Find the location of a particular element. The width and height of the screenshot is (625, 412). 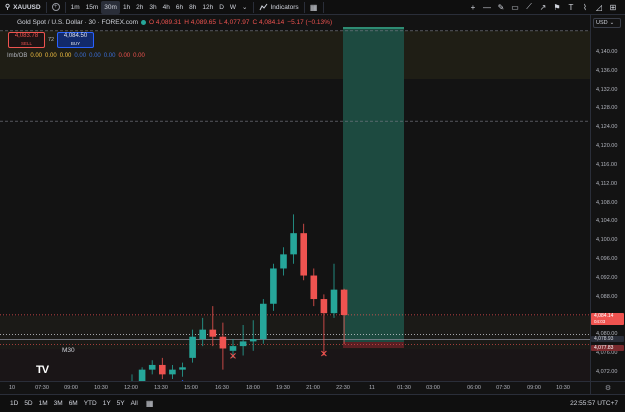

range-5d: 5D is located at coordinates (28, 403).